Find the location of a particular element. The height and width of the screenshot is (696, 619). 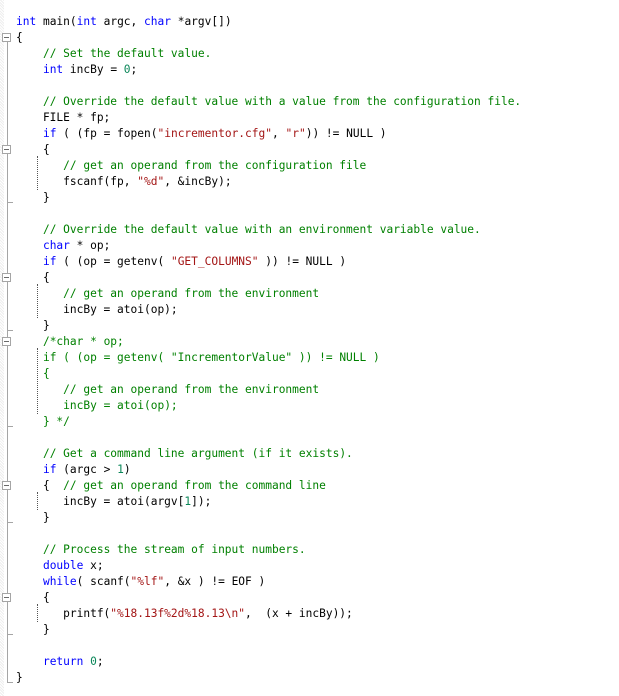

code-line: // Process the stream of input numbers. is located at coordinates (268, 550).